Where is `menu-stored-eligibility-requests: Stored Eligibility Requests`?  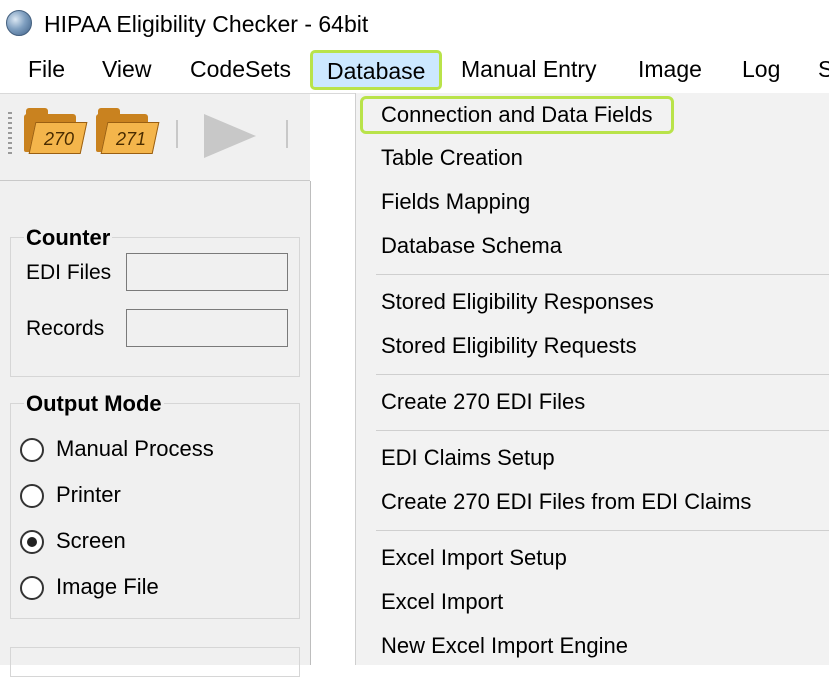 menu-stored-eligibility-requests: Stored Eligibility Requests is located at coordinates (509, 346).